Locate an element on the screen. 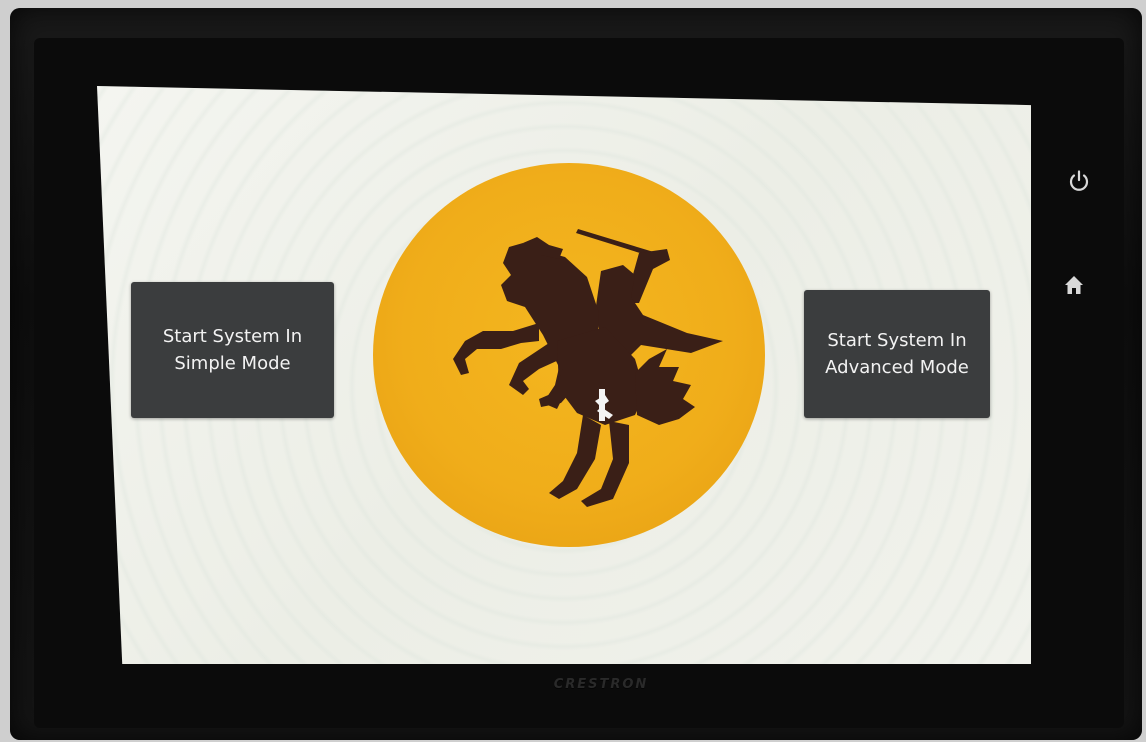  home-icon is located at coordinates (1074, 285).